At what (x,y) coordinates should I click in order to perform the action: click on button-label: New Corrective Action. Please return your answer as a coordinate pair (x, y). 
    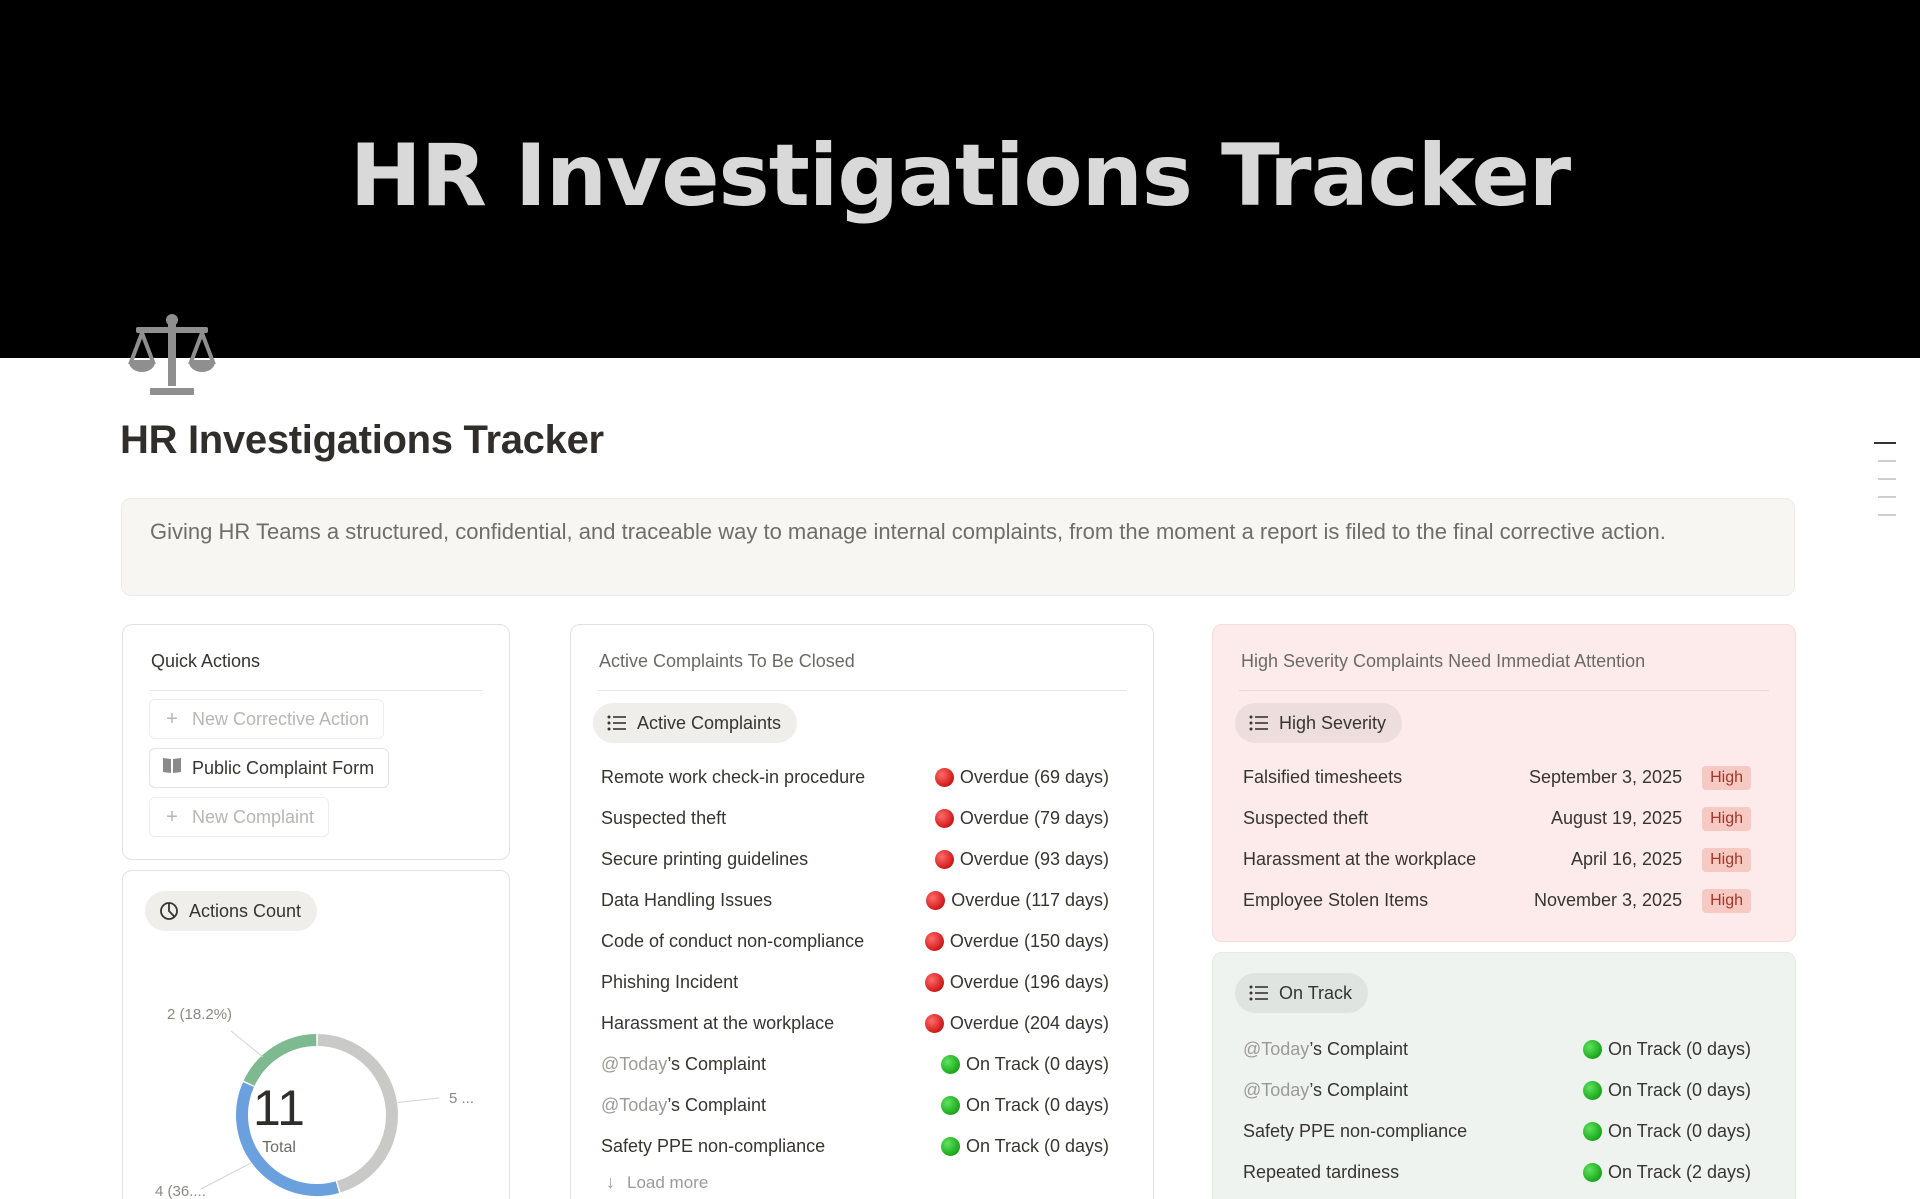
    Looking at the image, I should click on (281, 718).